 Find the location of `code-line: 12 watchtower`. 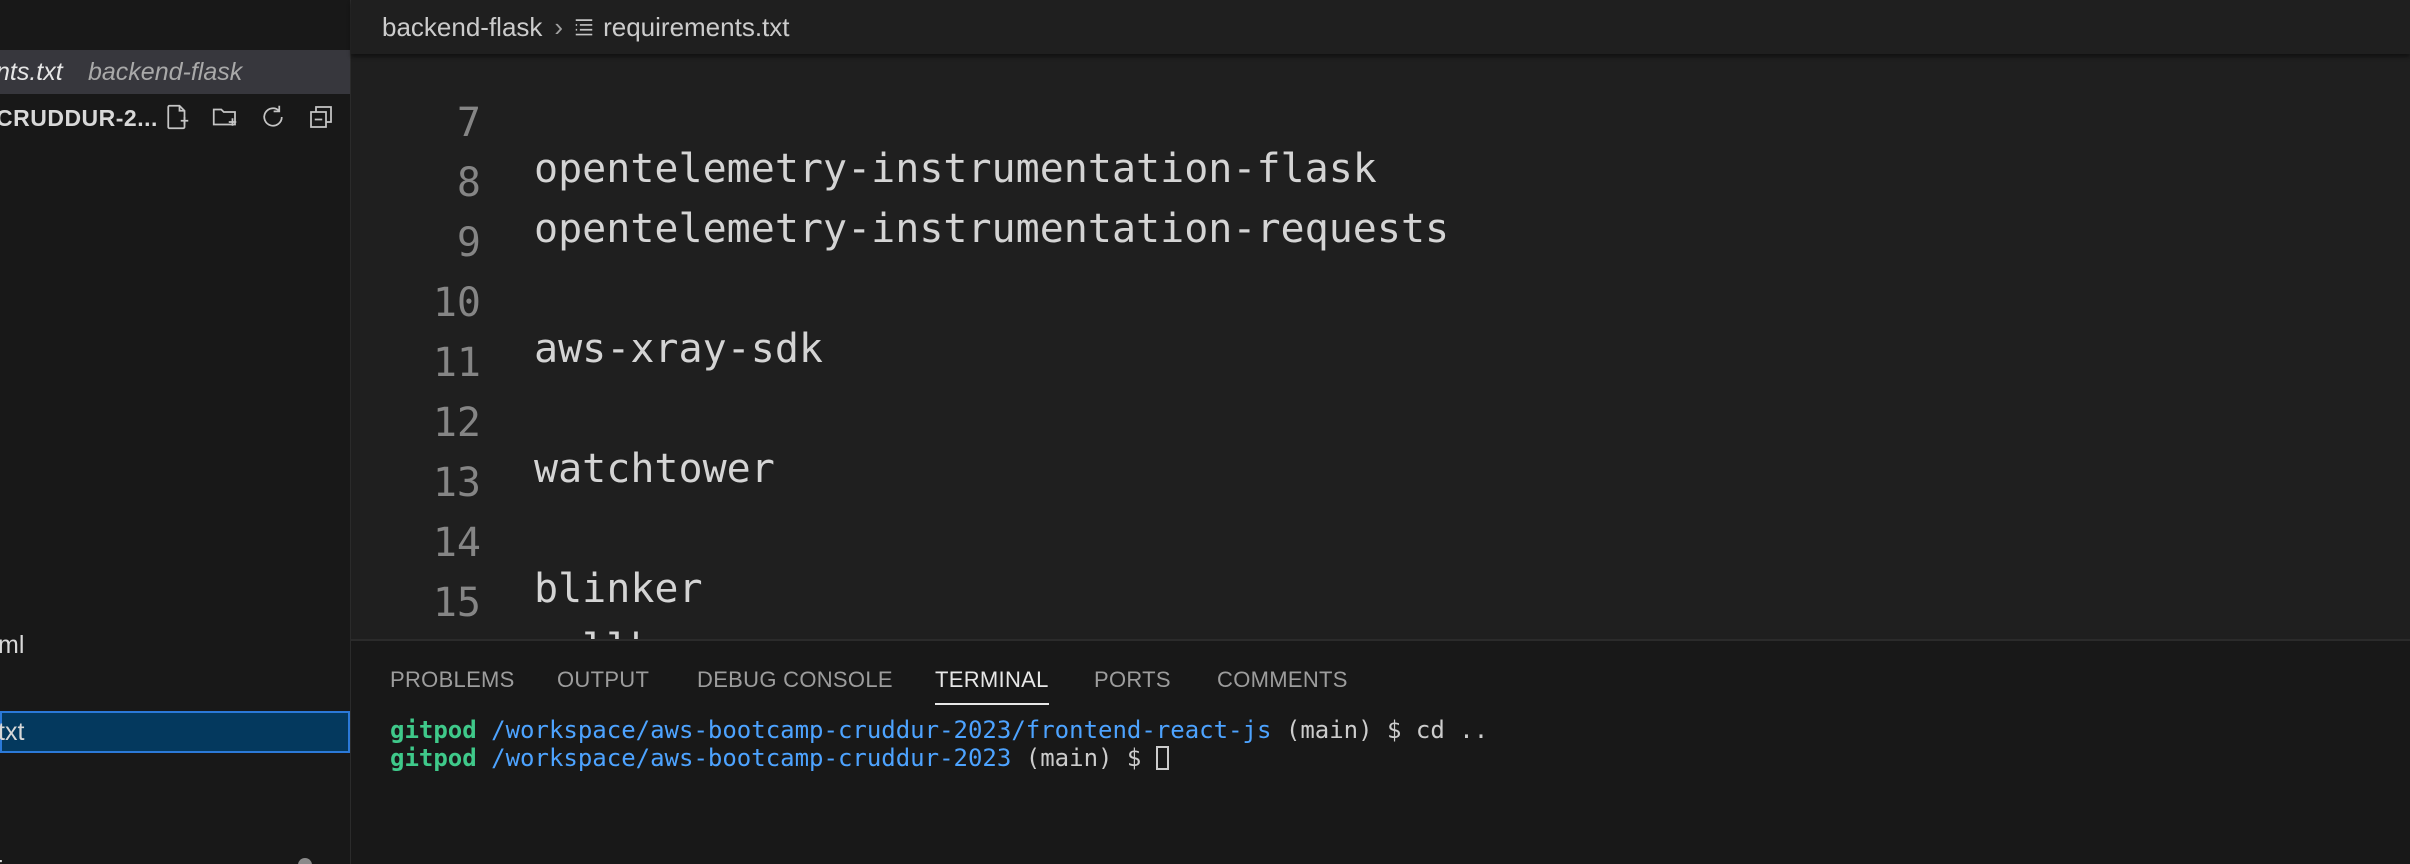

code-line: 12 watchtower is located at coordinates (1380, 423).